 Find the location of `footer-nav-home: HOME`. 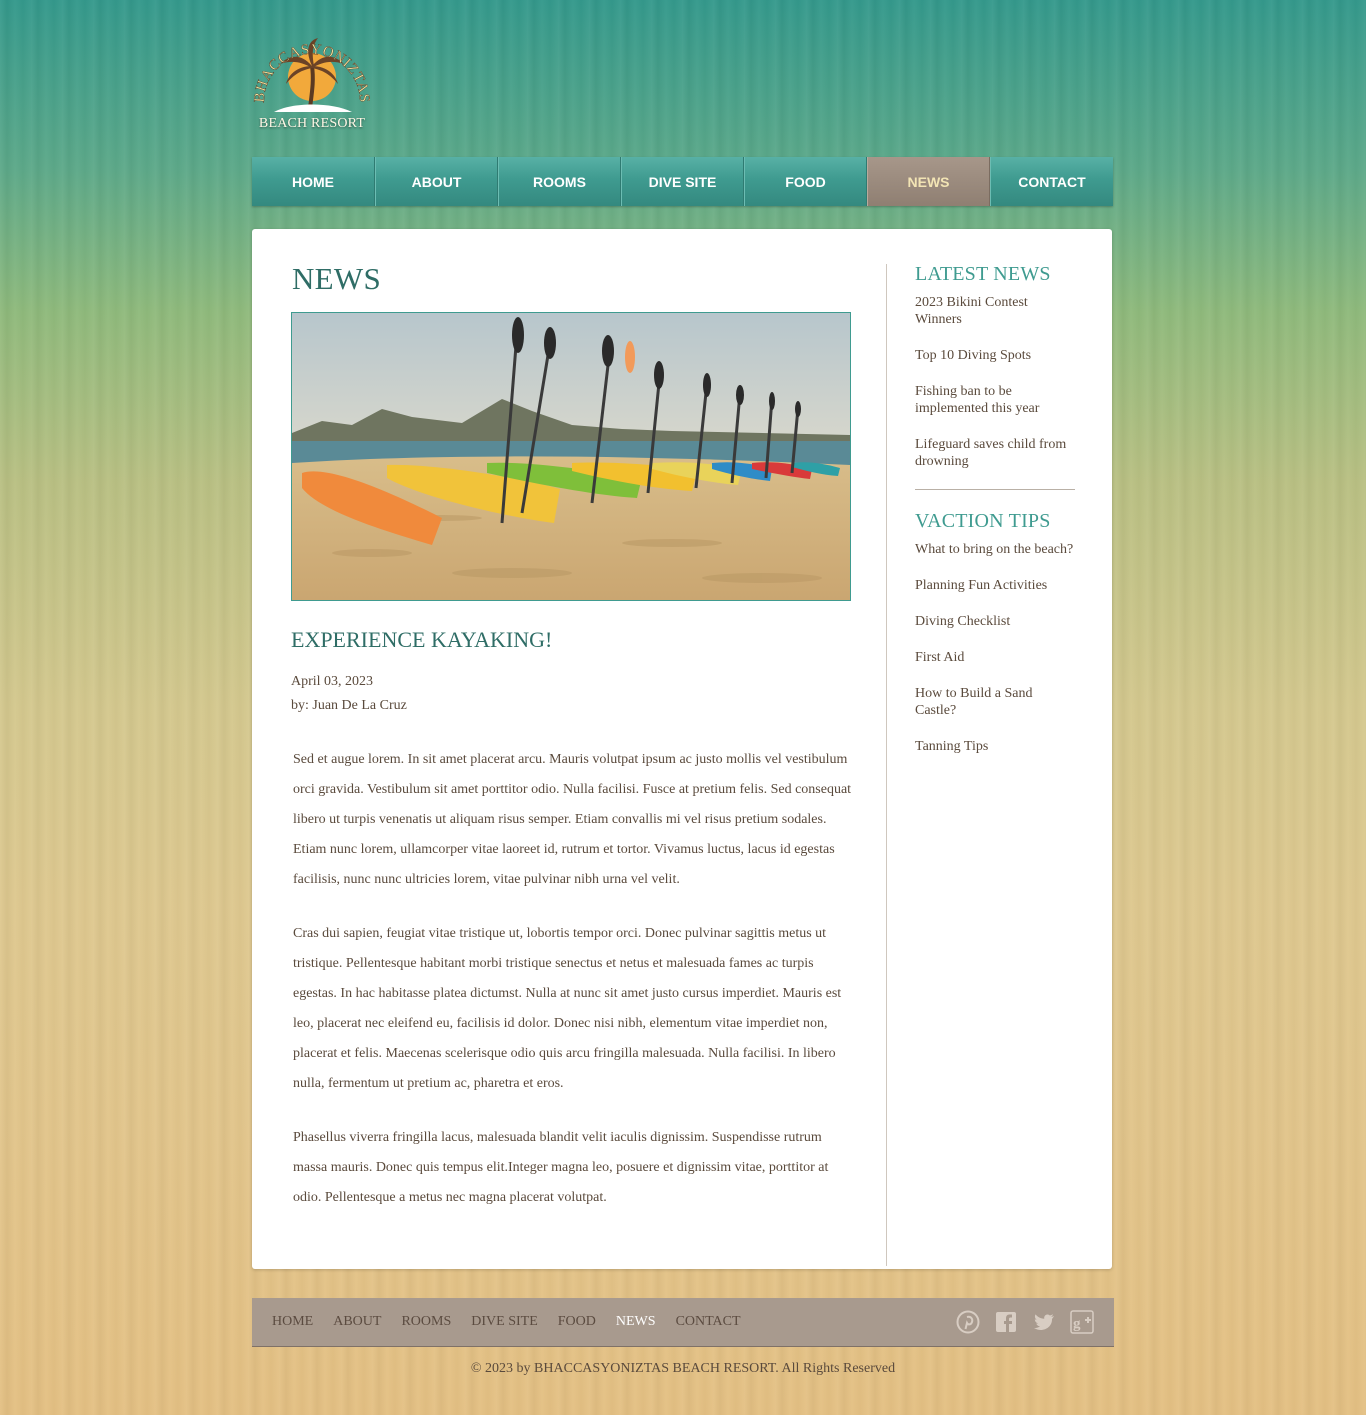

footer-nav-home: HOME is located at coordinates (292, 1322).